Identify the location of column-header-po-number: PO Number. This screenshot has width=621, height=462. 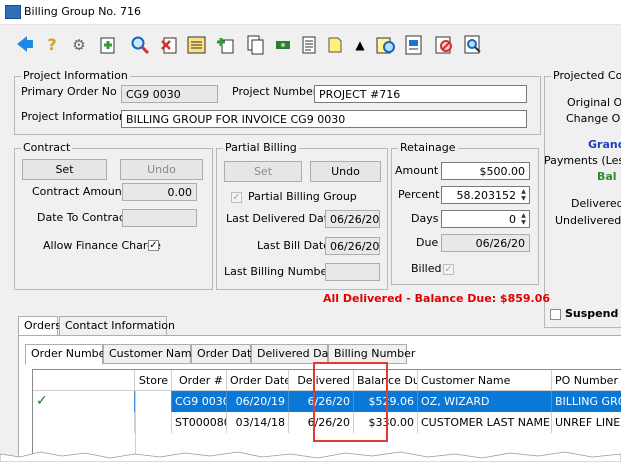
(586, 380).